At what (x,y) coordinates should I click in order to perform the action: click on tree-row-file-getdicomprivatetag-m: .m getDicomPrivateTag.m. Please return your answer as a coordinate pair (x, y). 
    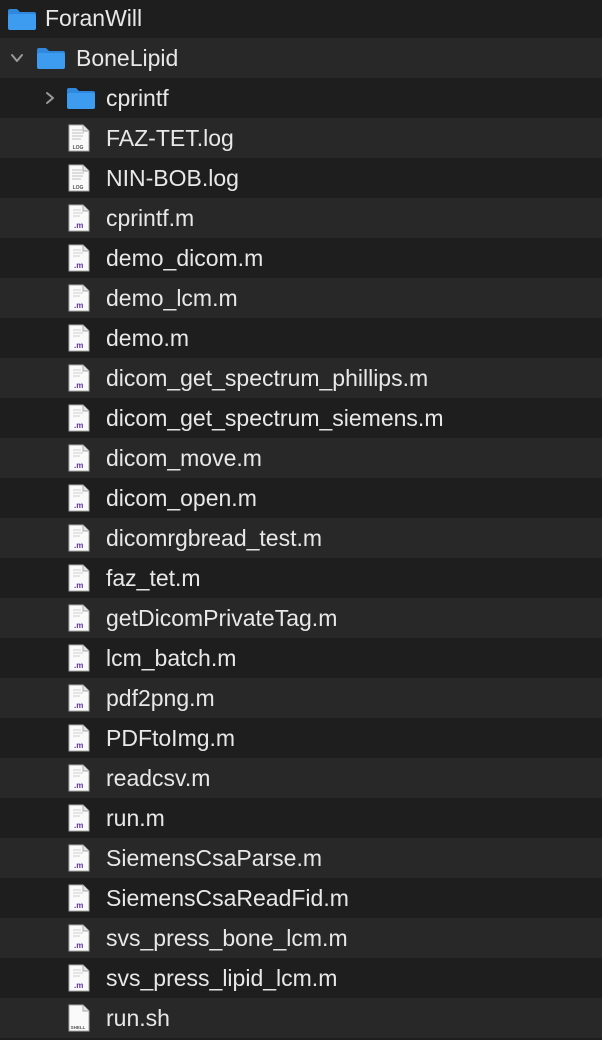
    Looking at the image, I should click on (301, 618).